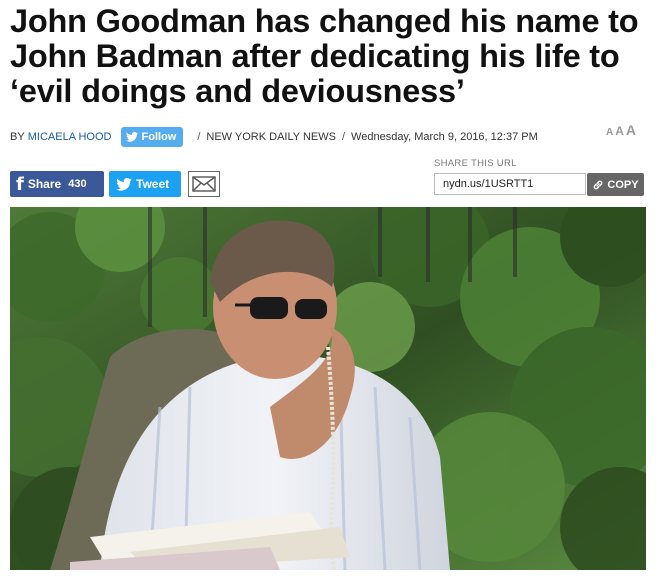  What do you see at coordinates (598, 184) in the screenshot?
I see `link-icon` at bounding box center [598, 184].